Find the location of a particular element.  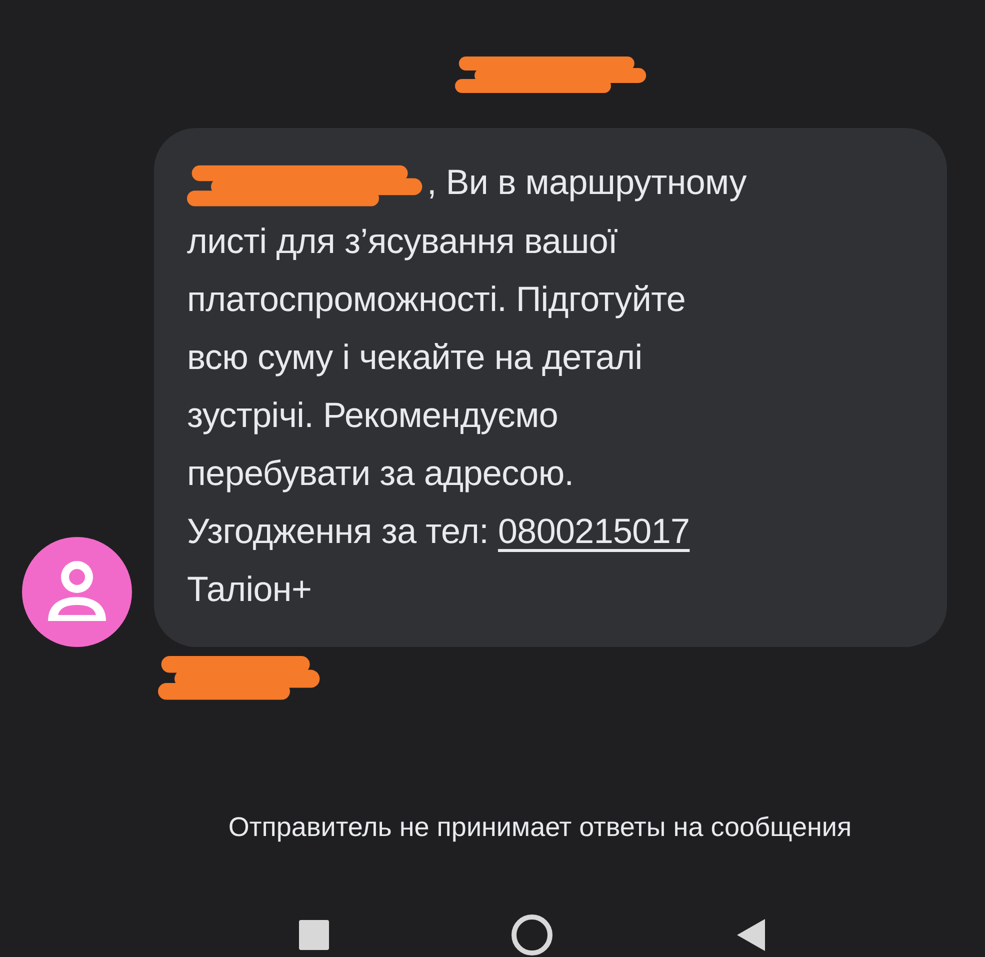

notice-text: Отправитель не принимает ответы на сообщения is located at coordinates (540, 827).